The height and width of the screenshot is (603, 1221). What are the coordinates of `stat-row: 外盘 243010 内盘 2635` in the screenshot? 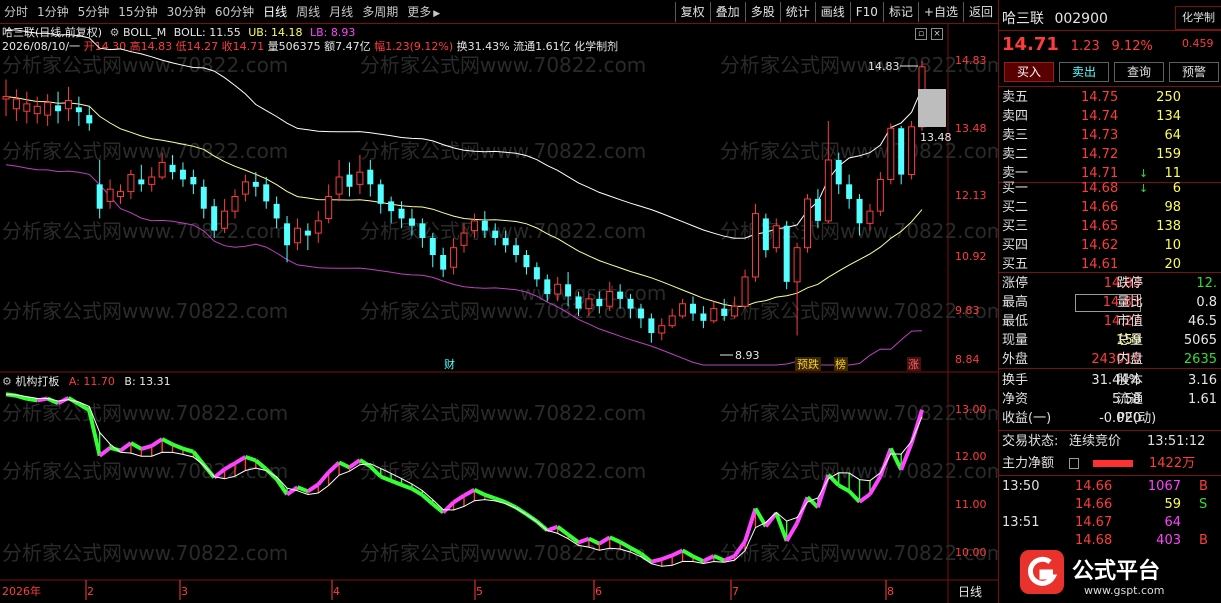 It's located at (1108, 359).